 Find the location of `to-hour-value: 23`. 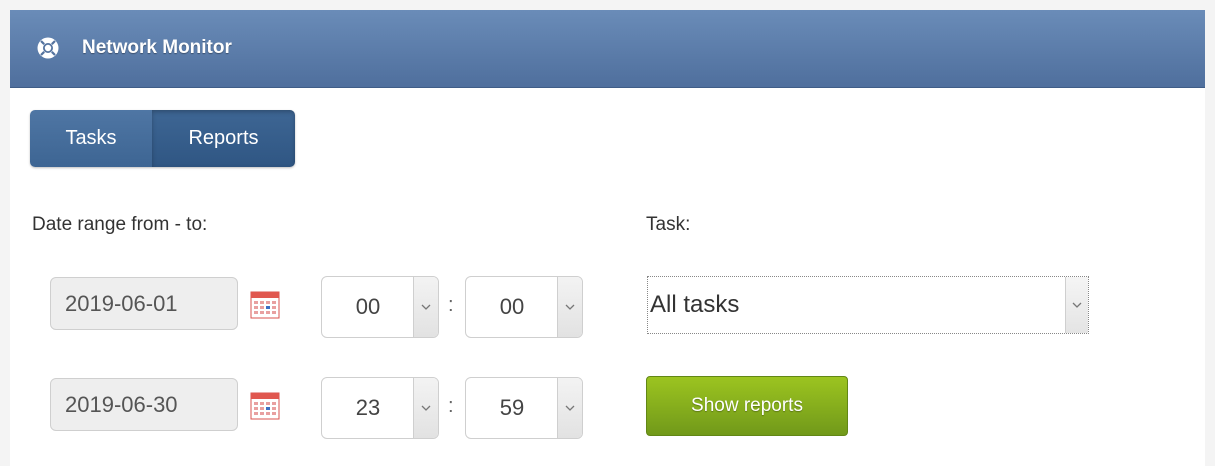

to-hour-value: 23 is located at coordinates (368, 407).